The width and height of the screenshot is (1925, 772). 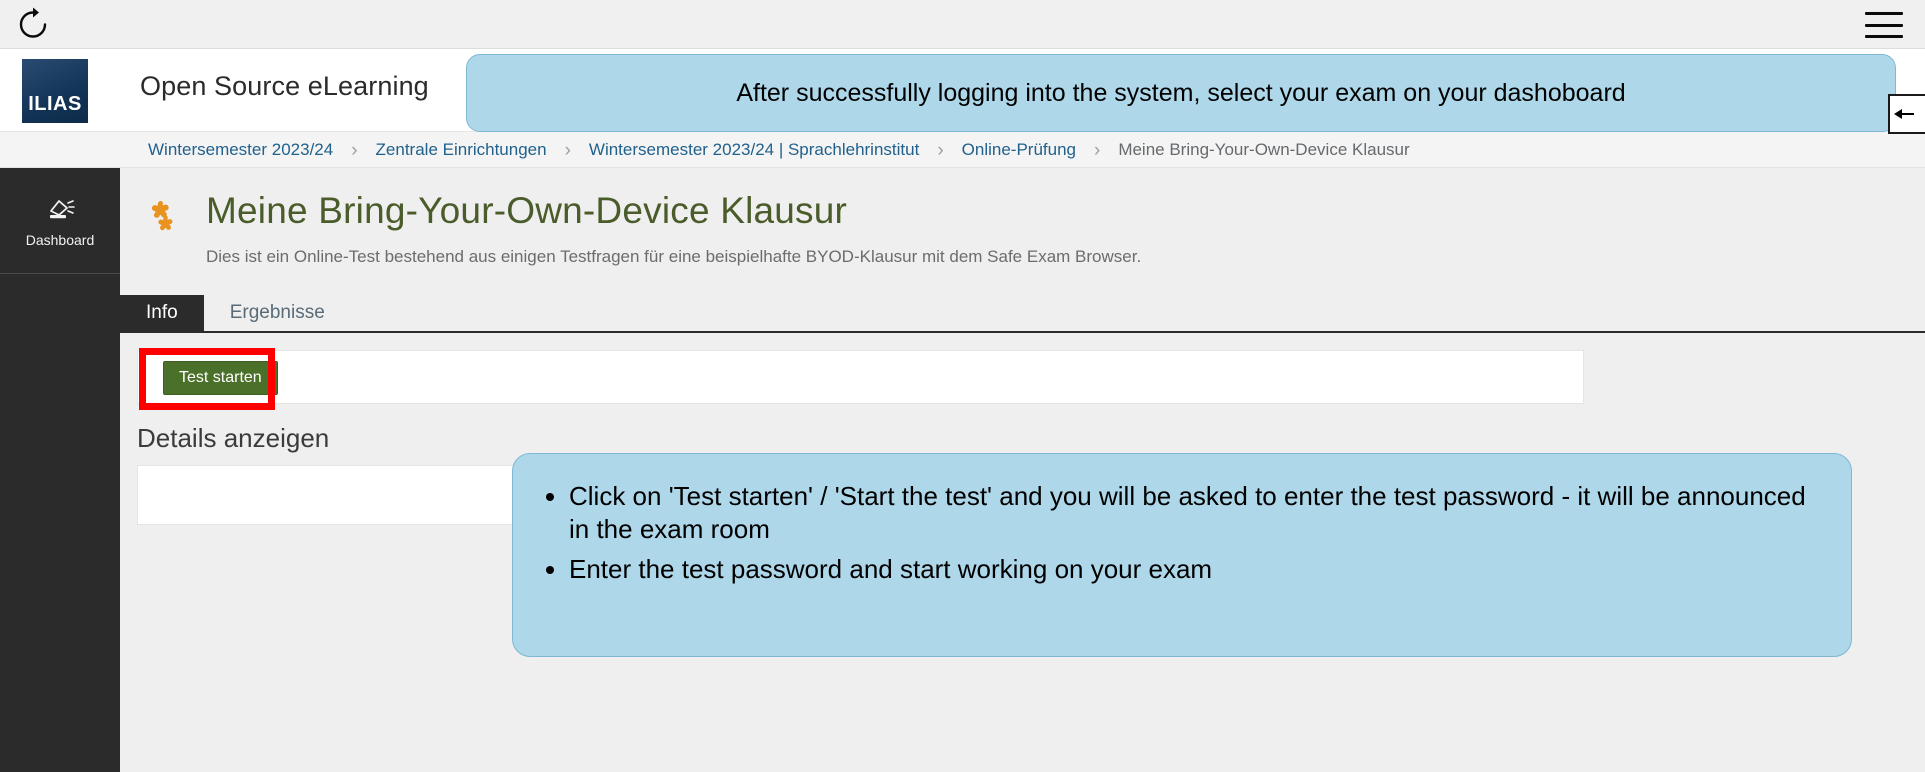 What do you see at coordinates (1019, 150) in the screenshot?
I see `breadcrumb-item-4: Online-Prüfung` at bounding box center [1019, 150].